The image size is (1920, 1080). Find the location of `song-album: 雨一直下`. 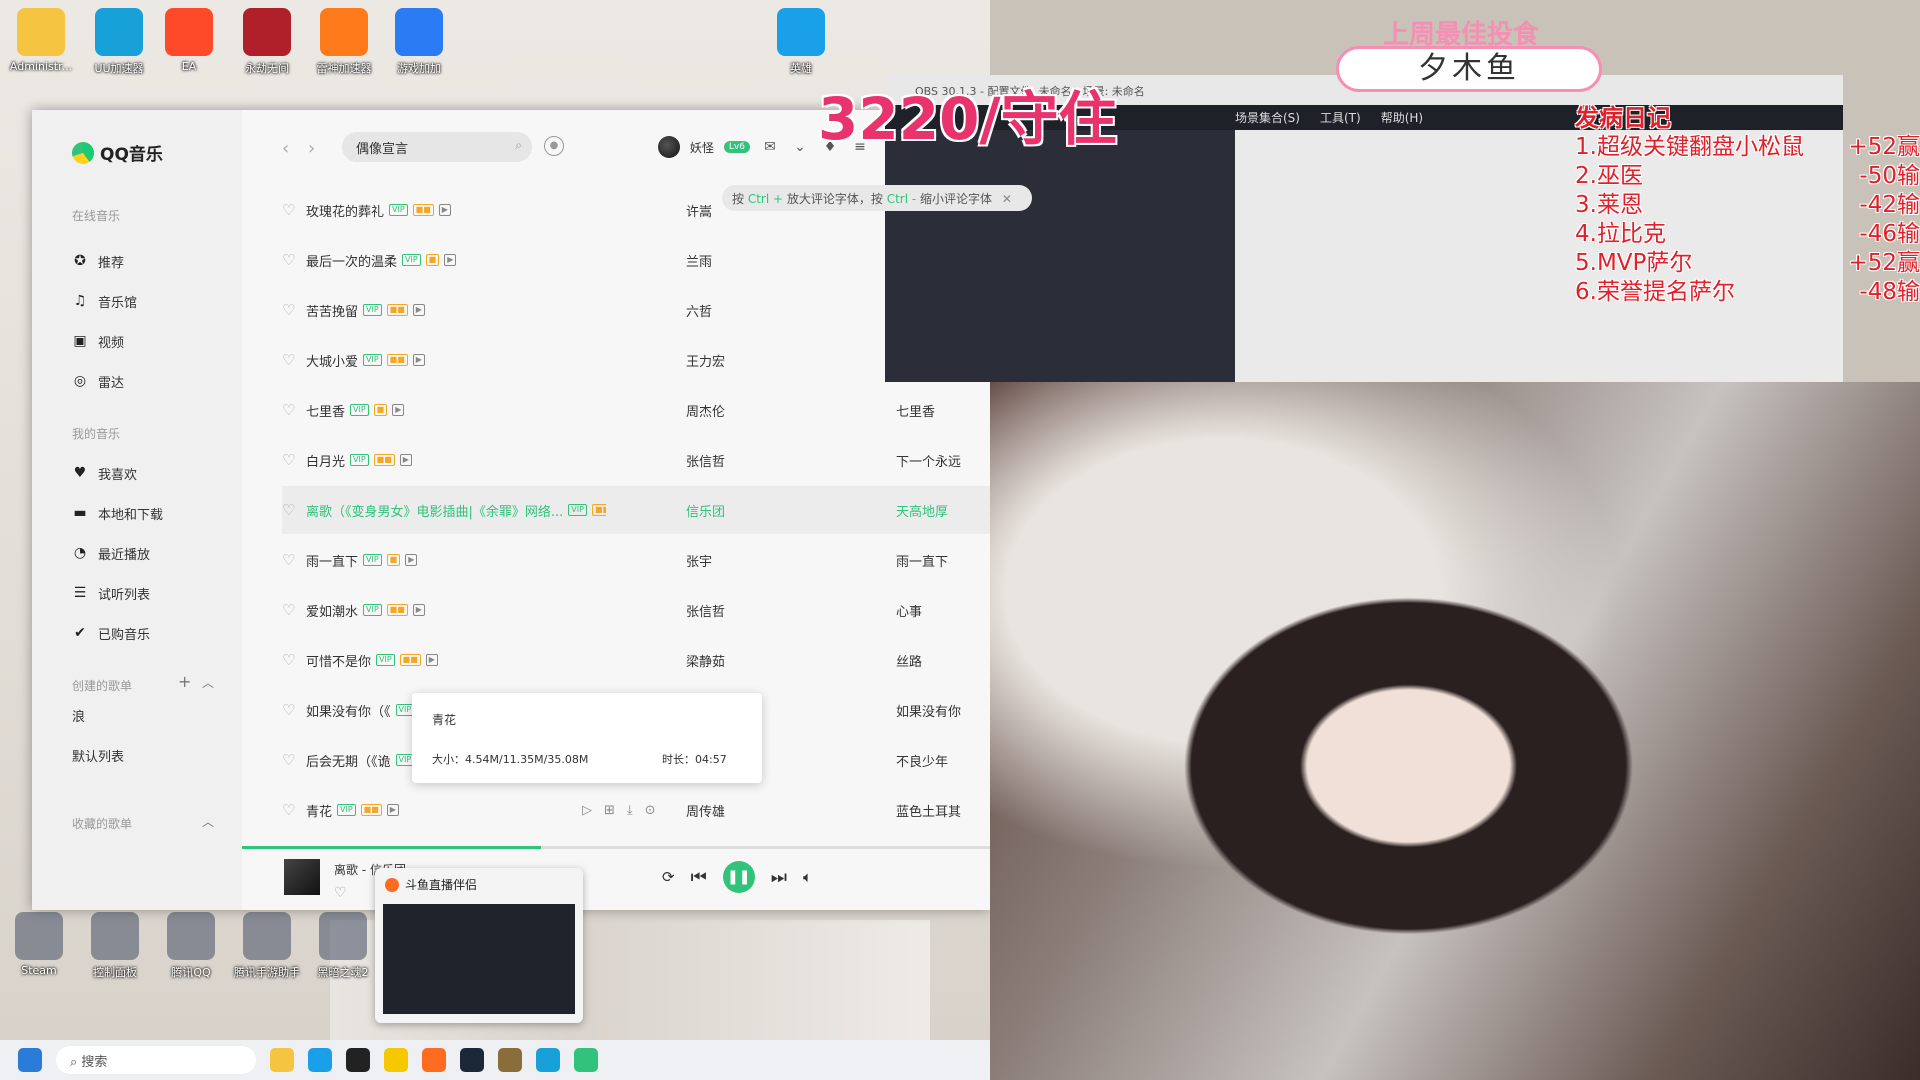

song-album: 雨一直下 is located at coordinates (946, 560).